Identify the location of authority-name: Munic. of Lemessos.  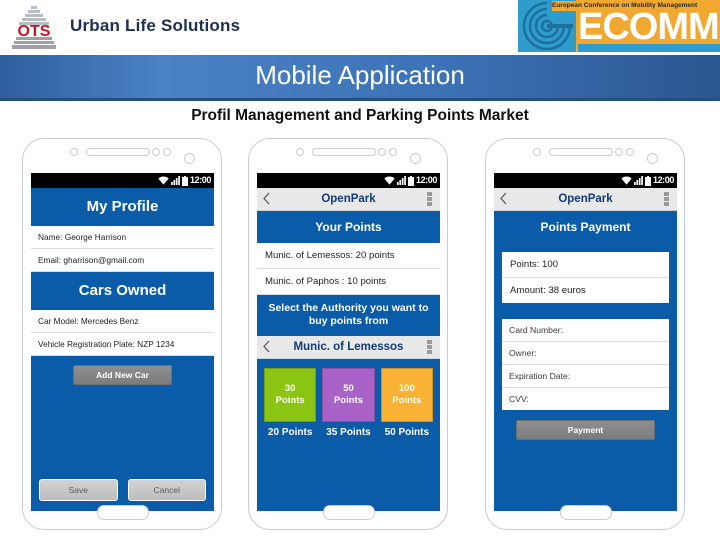
(348, 347).